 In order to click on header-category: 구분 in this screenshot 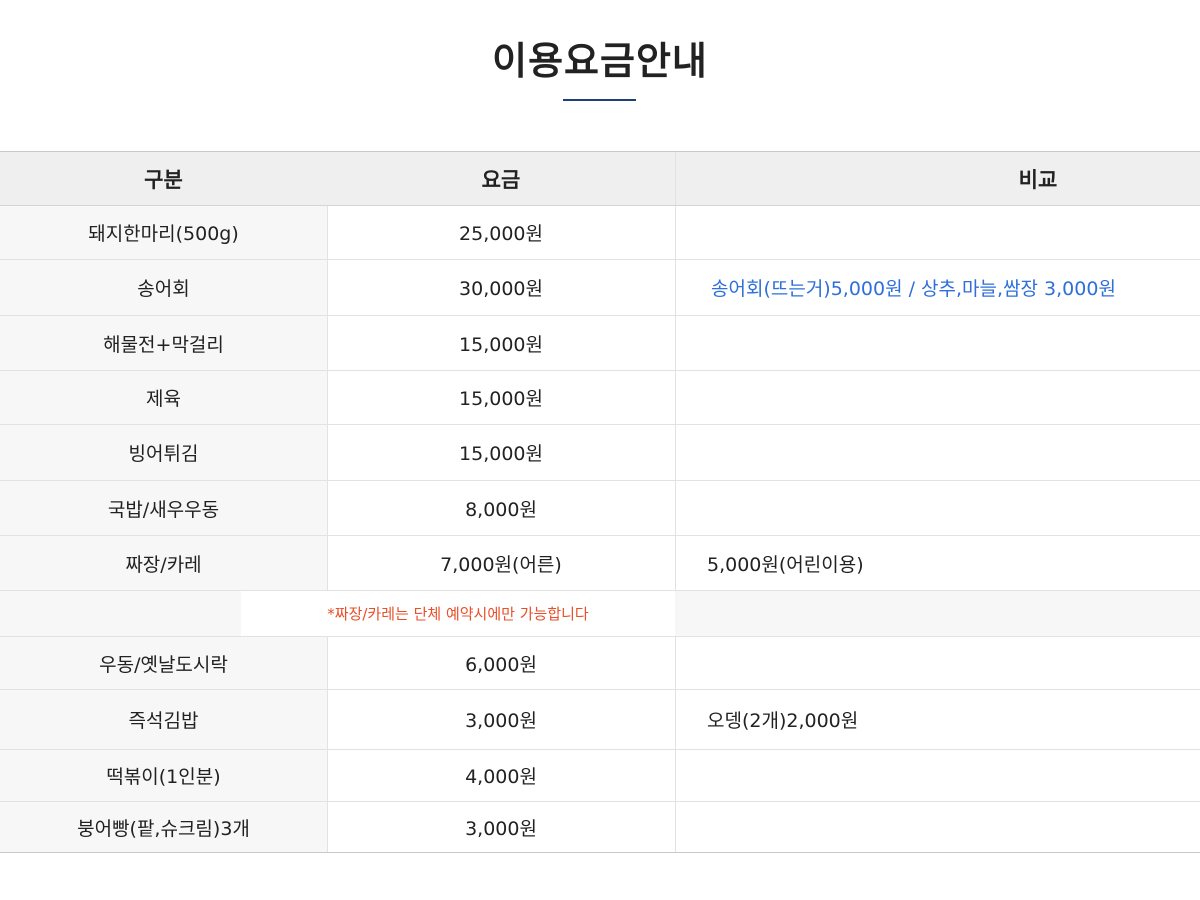, I will do `click(164, 178)`.